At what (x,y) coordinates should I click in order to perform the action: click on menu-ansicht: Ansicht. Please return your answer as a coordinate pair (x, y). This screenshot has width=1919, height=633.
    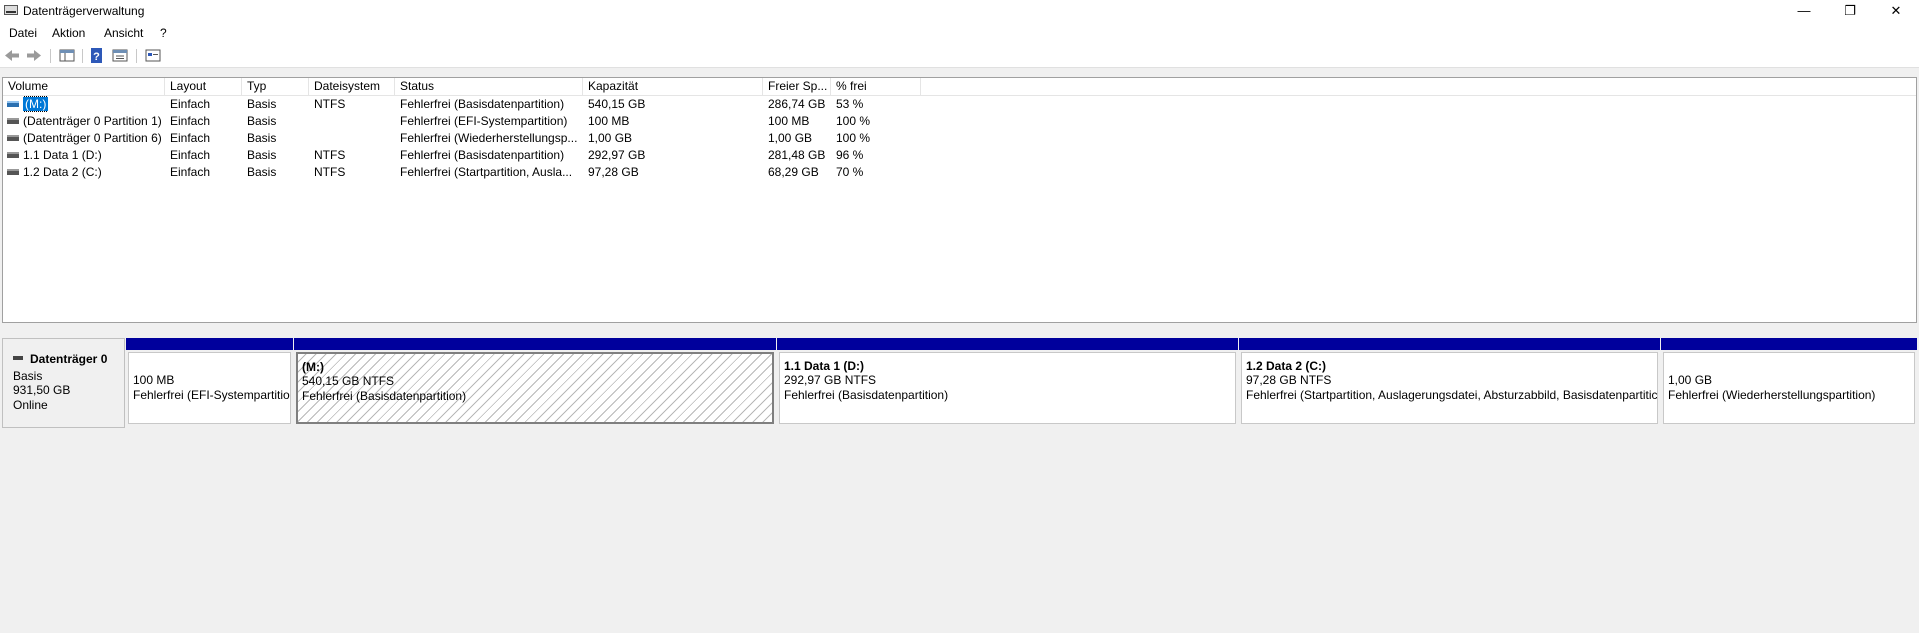
    Looking at the image, I should click on (123, 33).